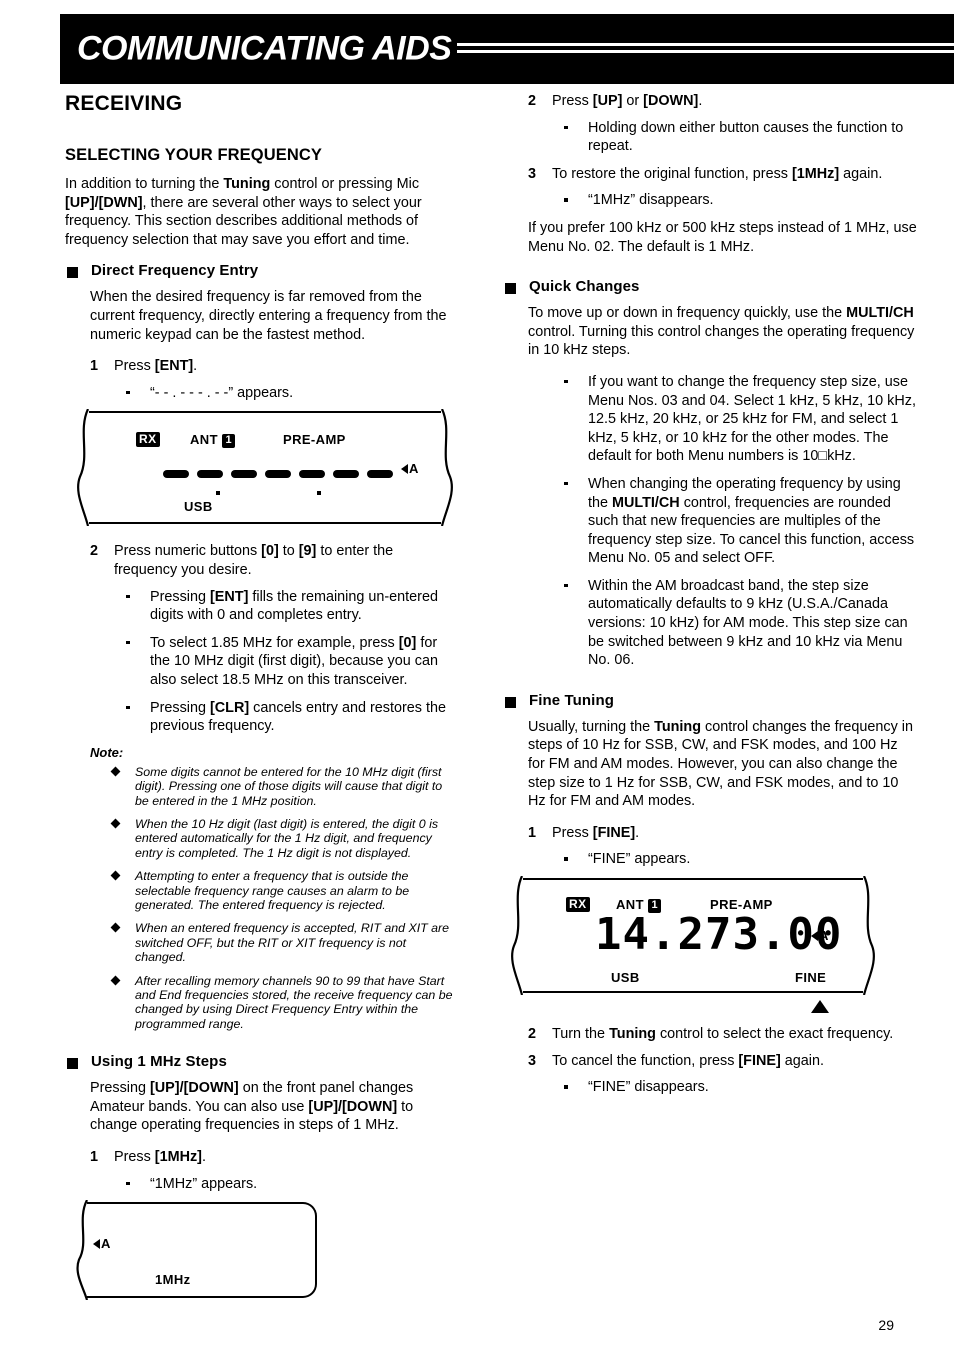  I want to click on mhz-key-updown-1: [UP]/[DOWN], so click(194, 1088).